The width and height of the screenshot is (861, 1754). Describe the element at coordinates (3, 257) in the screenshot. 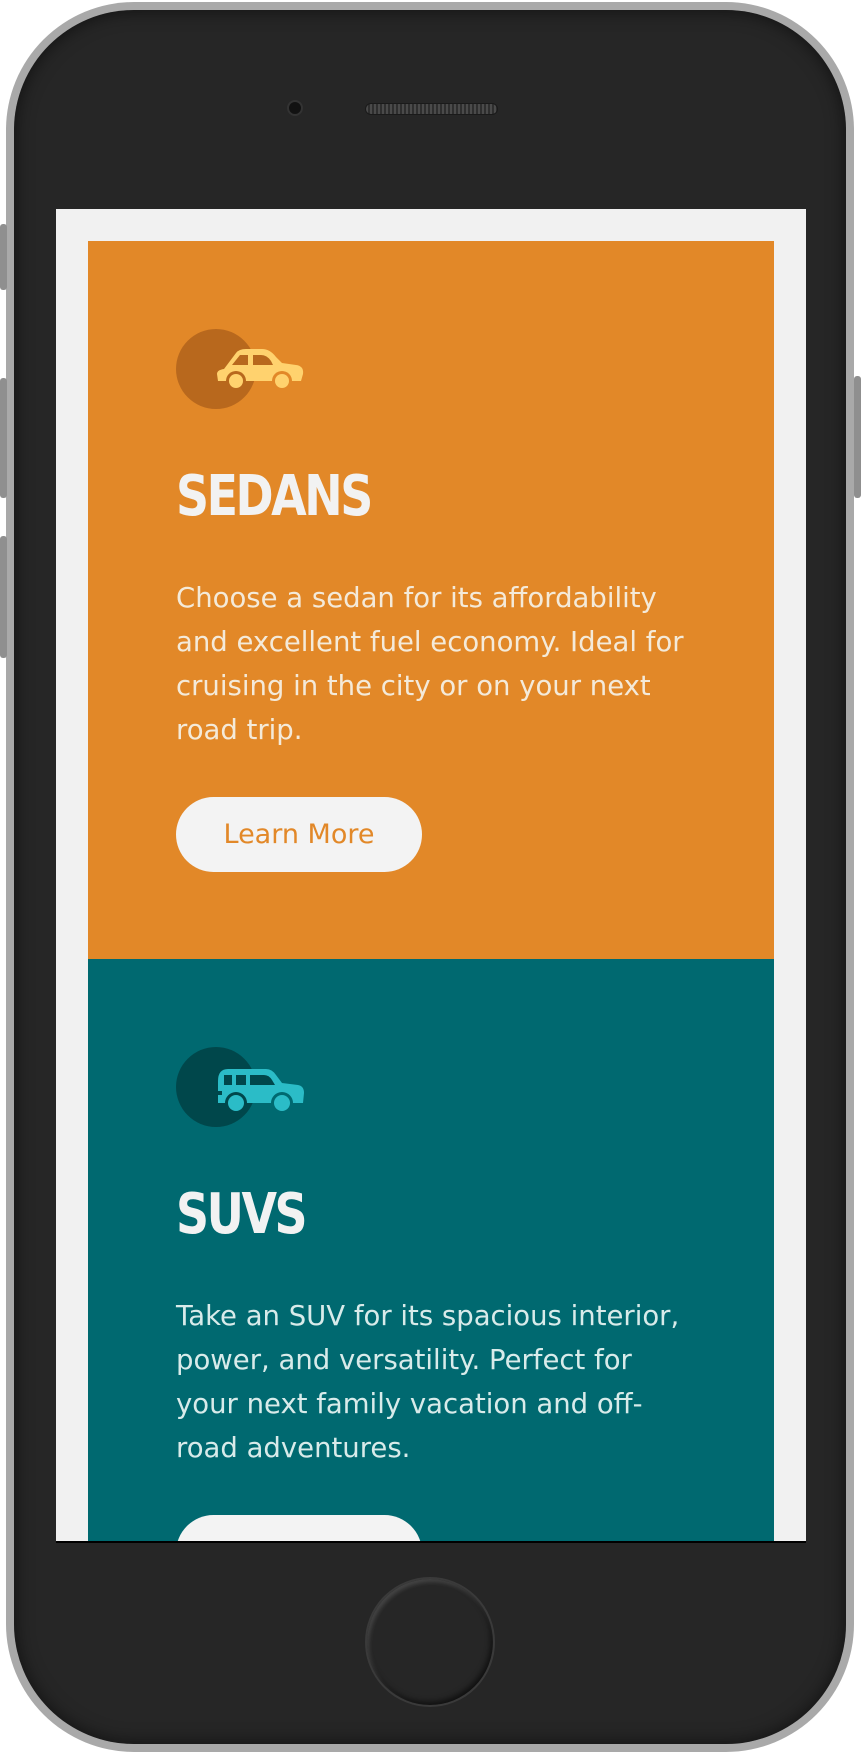

I see `mute-switch` at that location.